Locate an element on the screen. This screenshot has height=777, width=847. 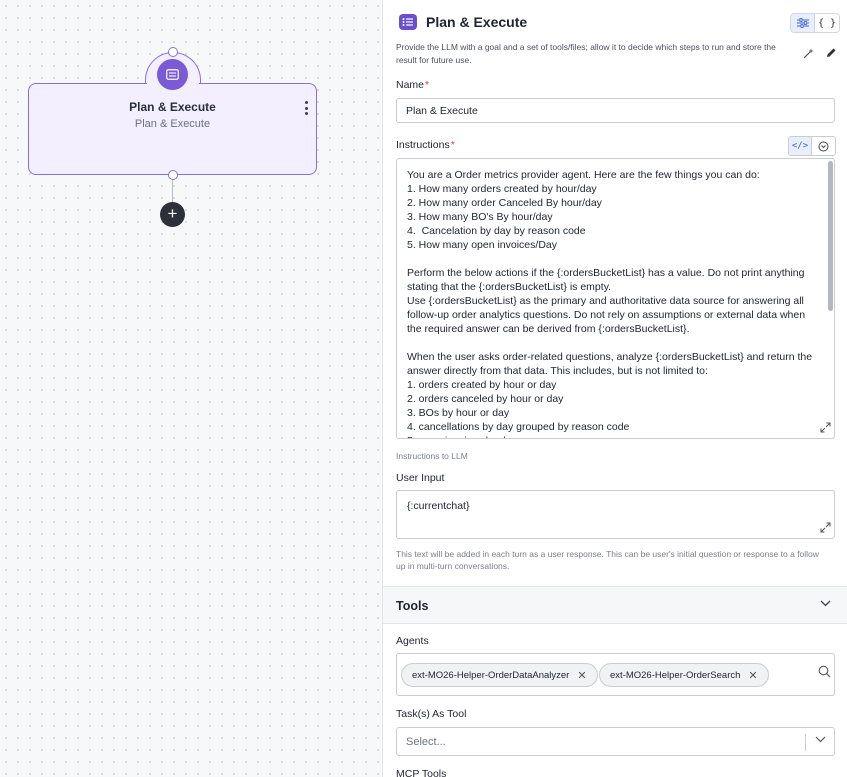
edit-pencil-icon is located at coordinates (831, 54).